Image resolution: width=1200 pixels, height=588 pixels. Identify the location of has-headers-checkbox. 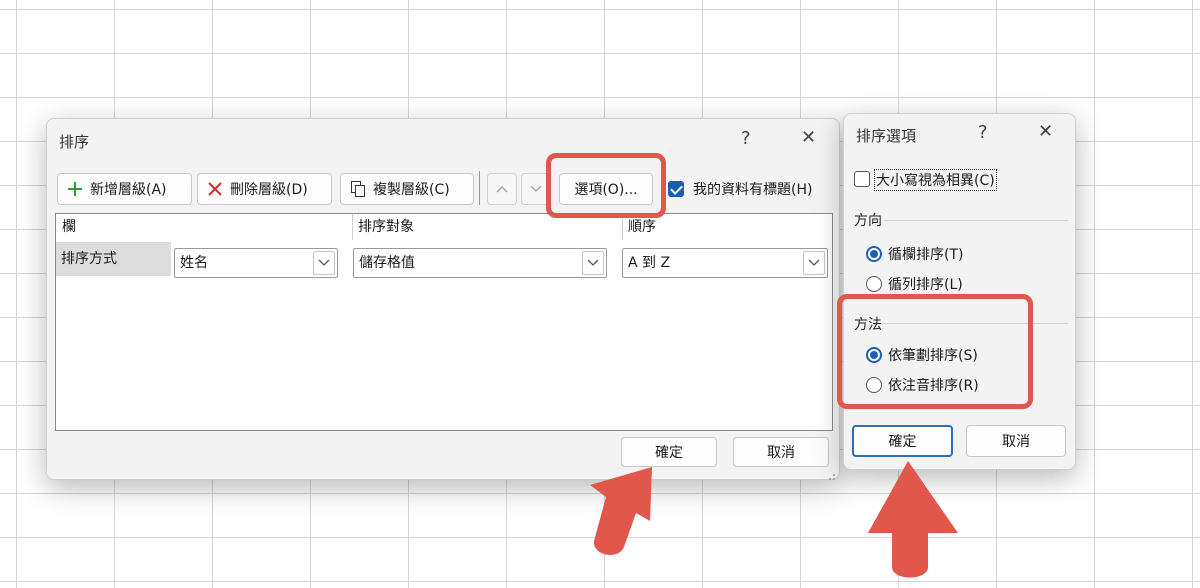
(676, 189).